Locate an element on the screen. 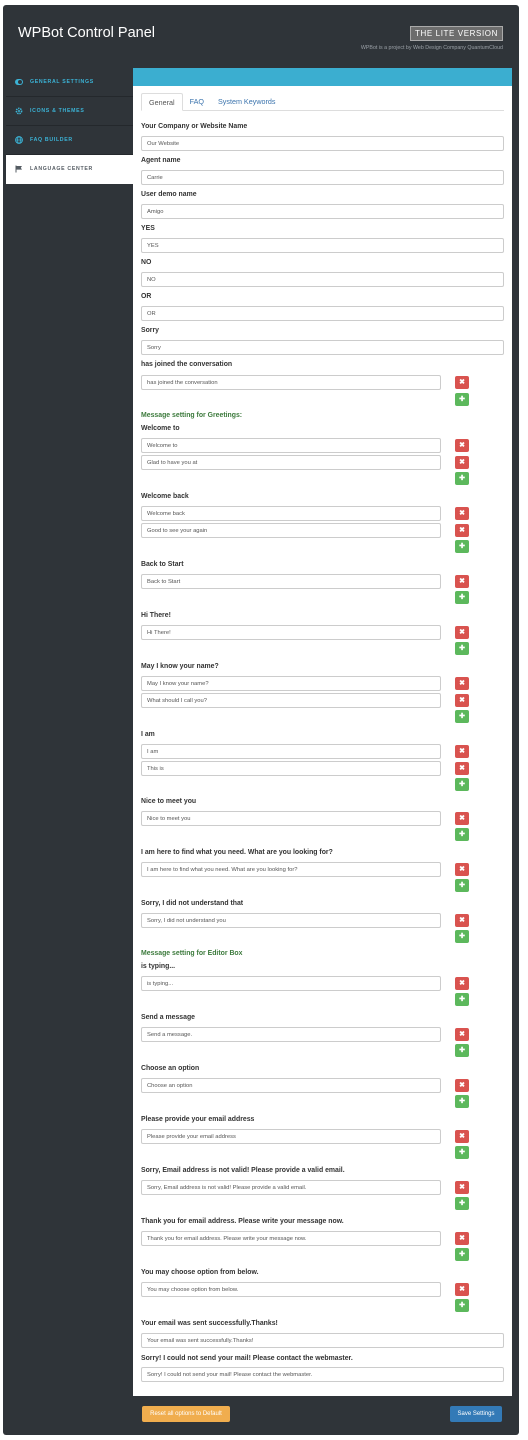  joined-conversation-label: has joined the conversation is located at coordinates (187, 364).